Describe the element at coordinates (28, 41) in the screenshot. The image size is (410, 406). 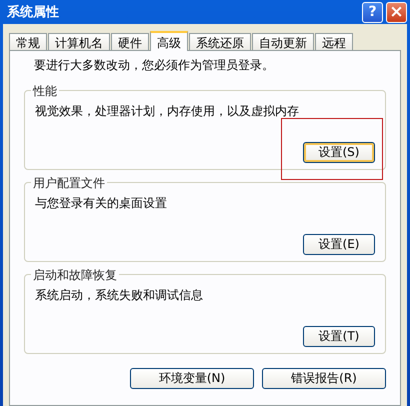
I see `tab: 常规` at that location.